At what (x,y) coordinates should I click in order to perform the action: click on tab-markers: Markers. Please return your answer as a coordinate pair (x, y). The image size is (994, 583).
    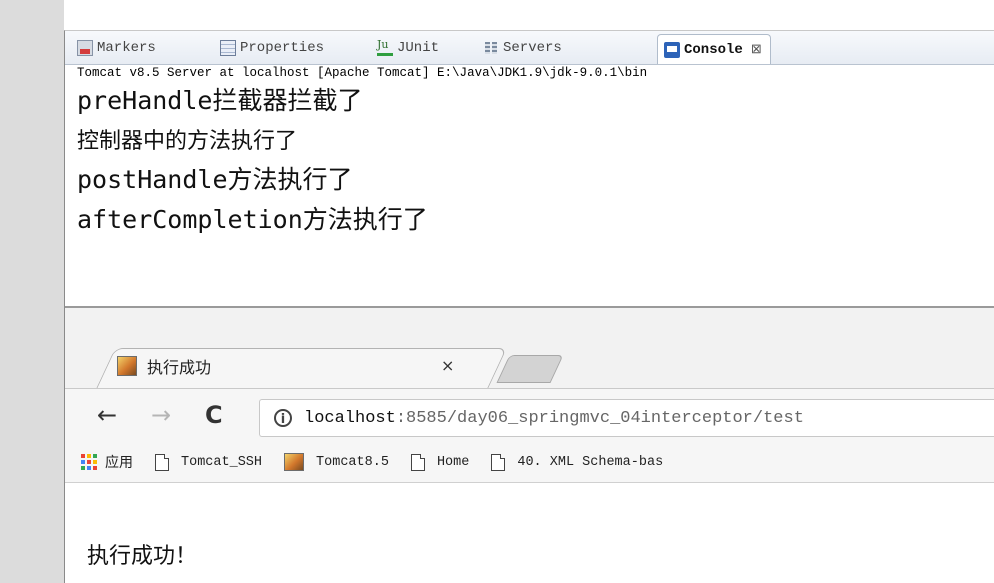
    Looking at the image, I should click on (116, 48).